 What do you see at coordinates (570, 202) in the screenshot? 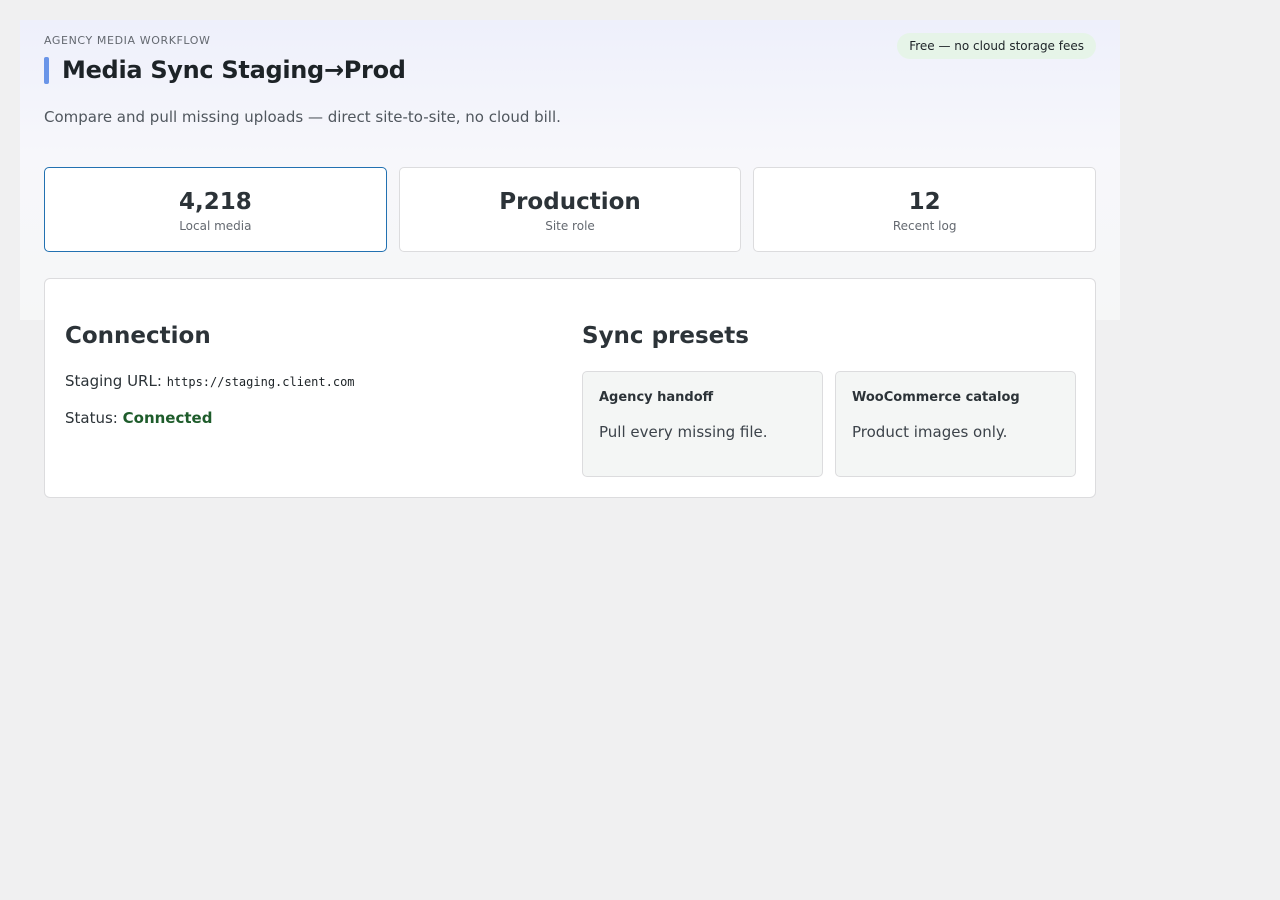
I see `stat-value: Production` at bounding box center [570, 202].